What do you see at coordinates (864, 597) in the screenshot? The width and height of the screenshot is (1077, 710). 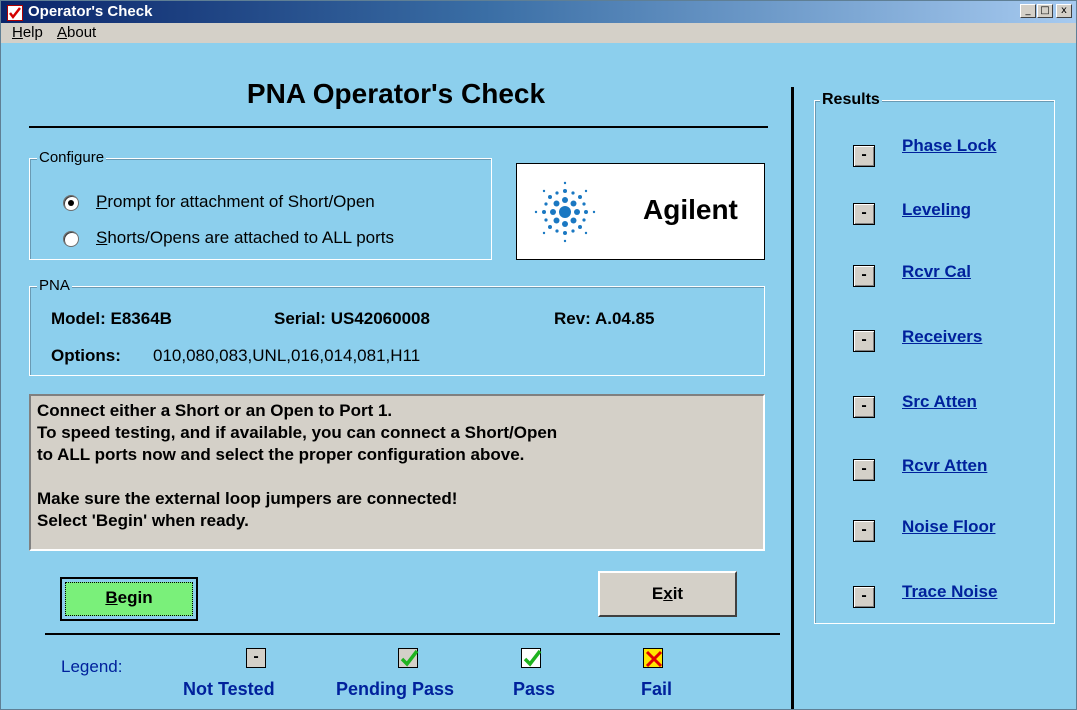 I see `trace-noise-status-box: -` at bounding box center [864, 597].